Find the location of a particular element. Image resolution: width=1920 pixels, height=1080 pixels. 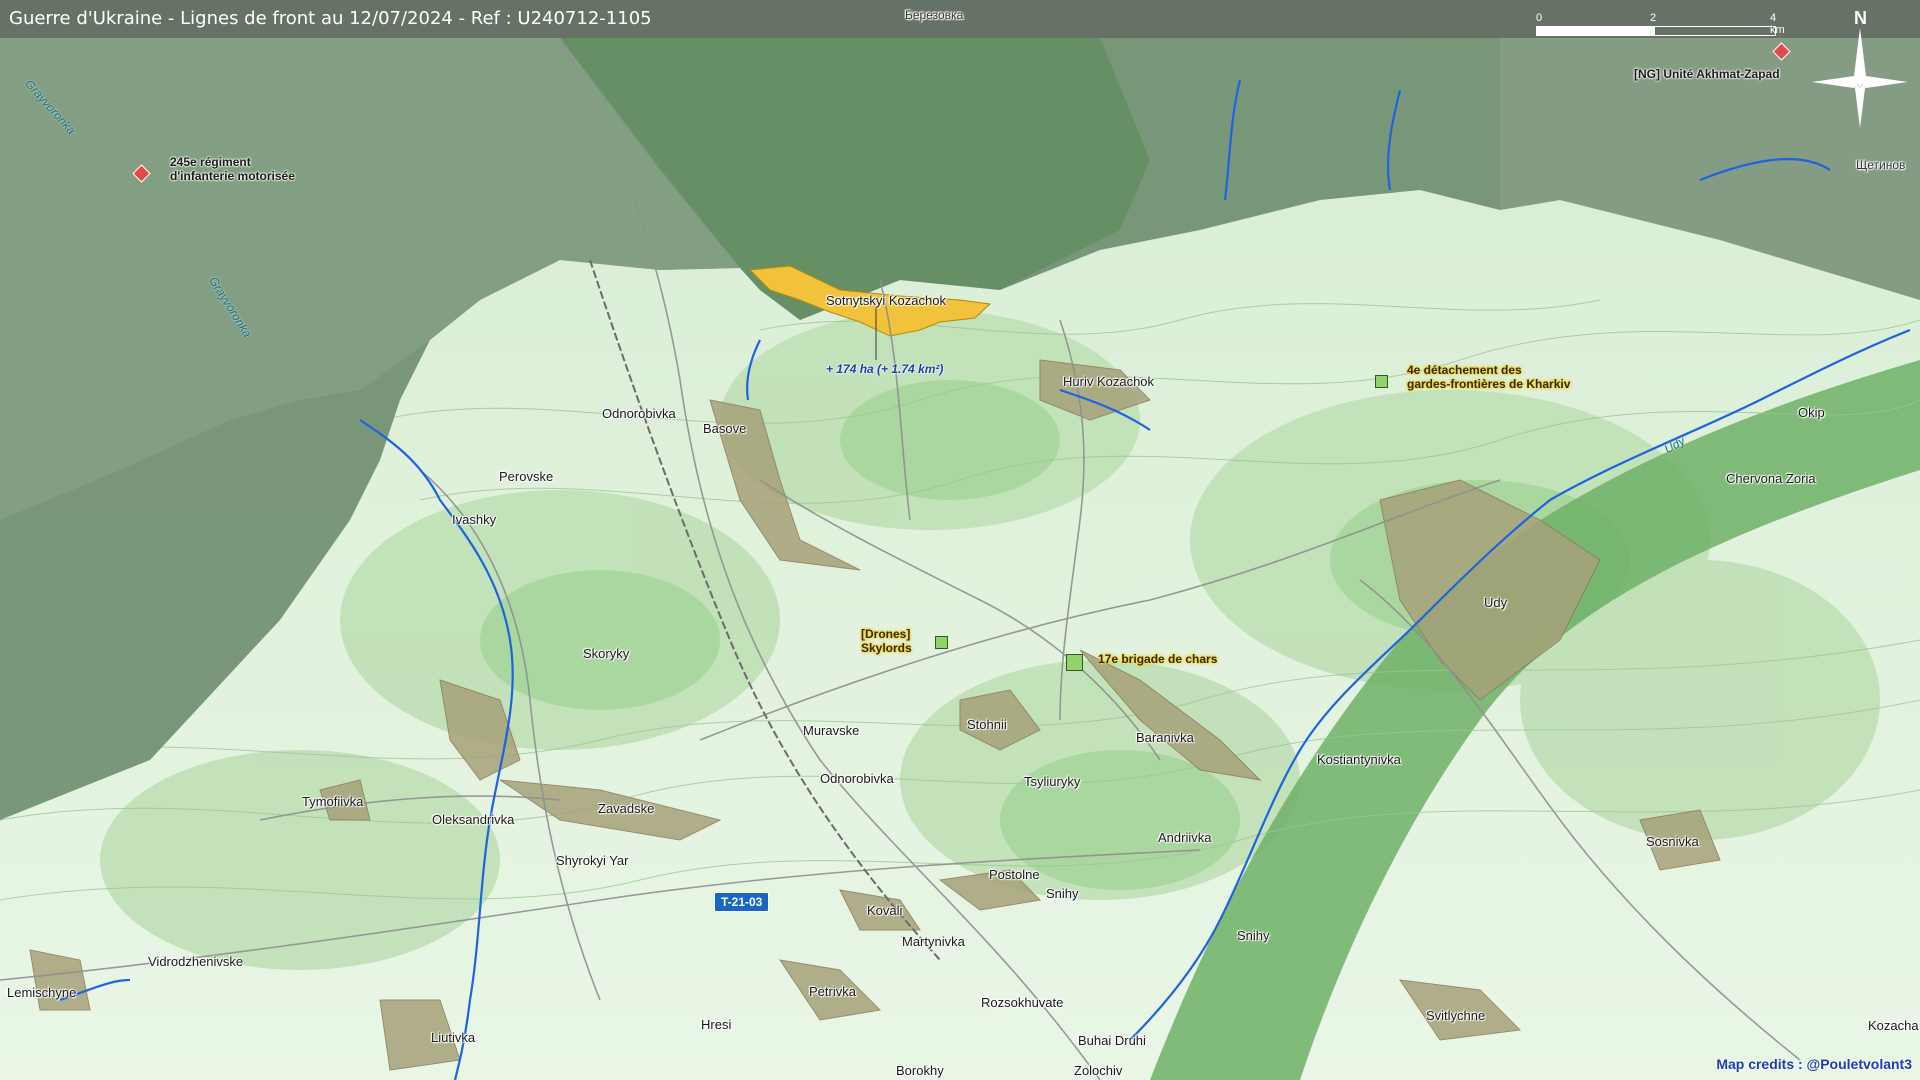

settlement-label: Baranivka is located at coordinates (1165, 737).